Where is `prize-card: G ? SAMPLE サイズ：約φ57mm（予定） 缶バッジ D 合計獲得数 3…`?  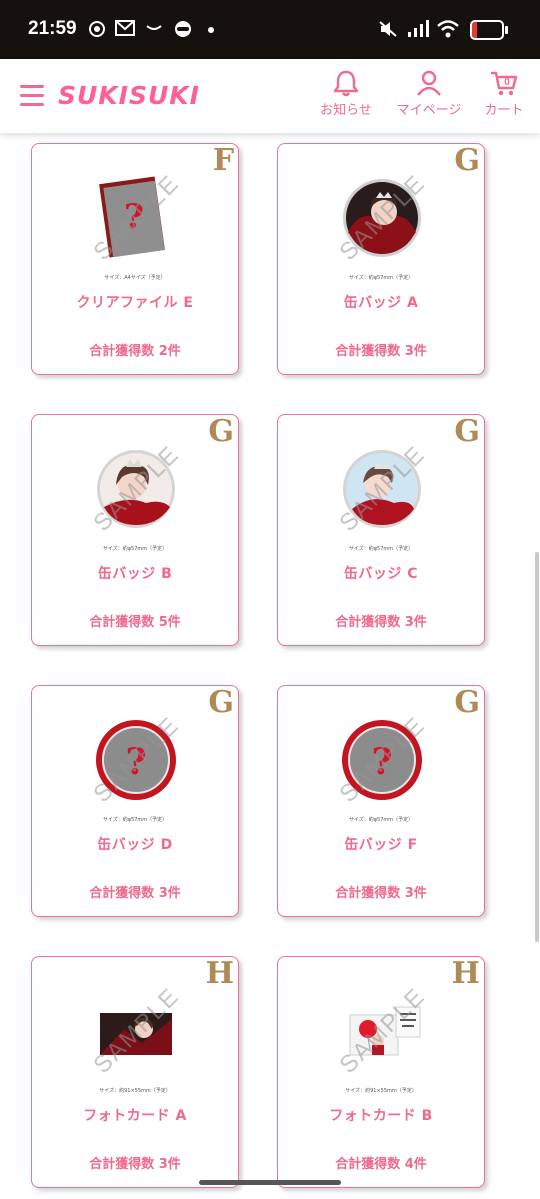
prize-card: G ? SAMPLE サイズ：約φ57mm（予定） 缶バッジ D 合計獲得数 3… is located at coordinates (135, 801).